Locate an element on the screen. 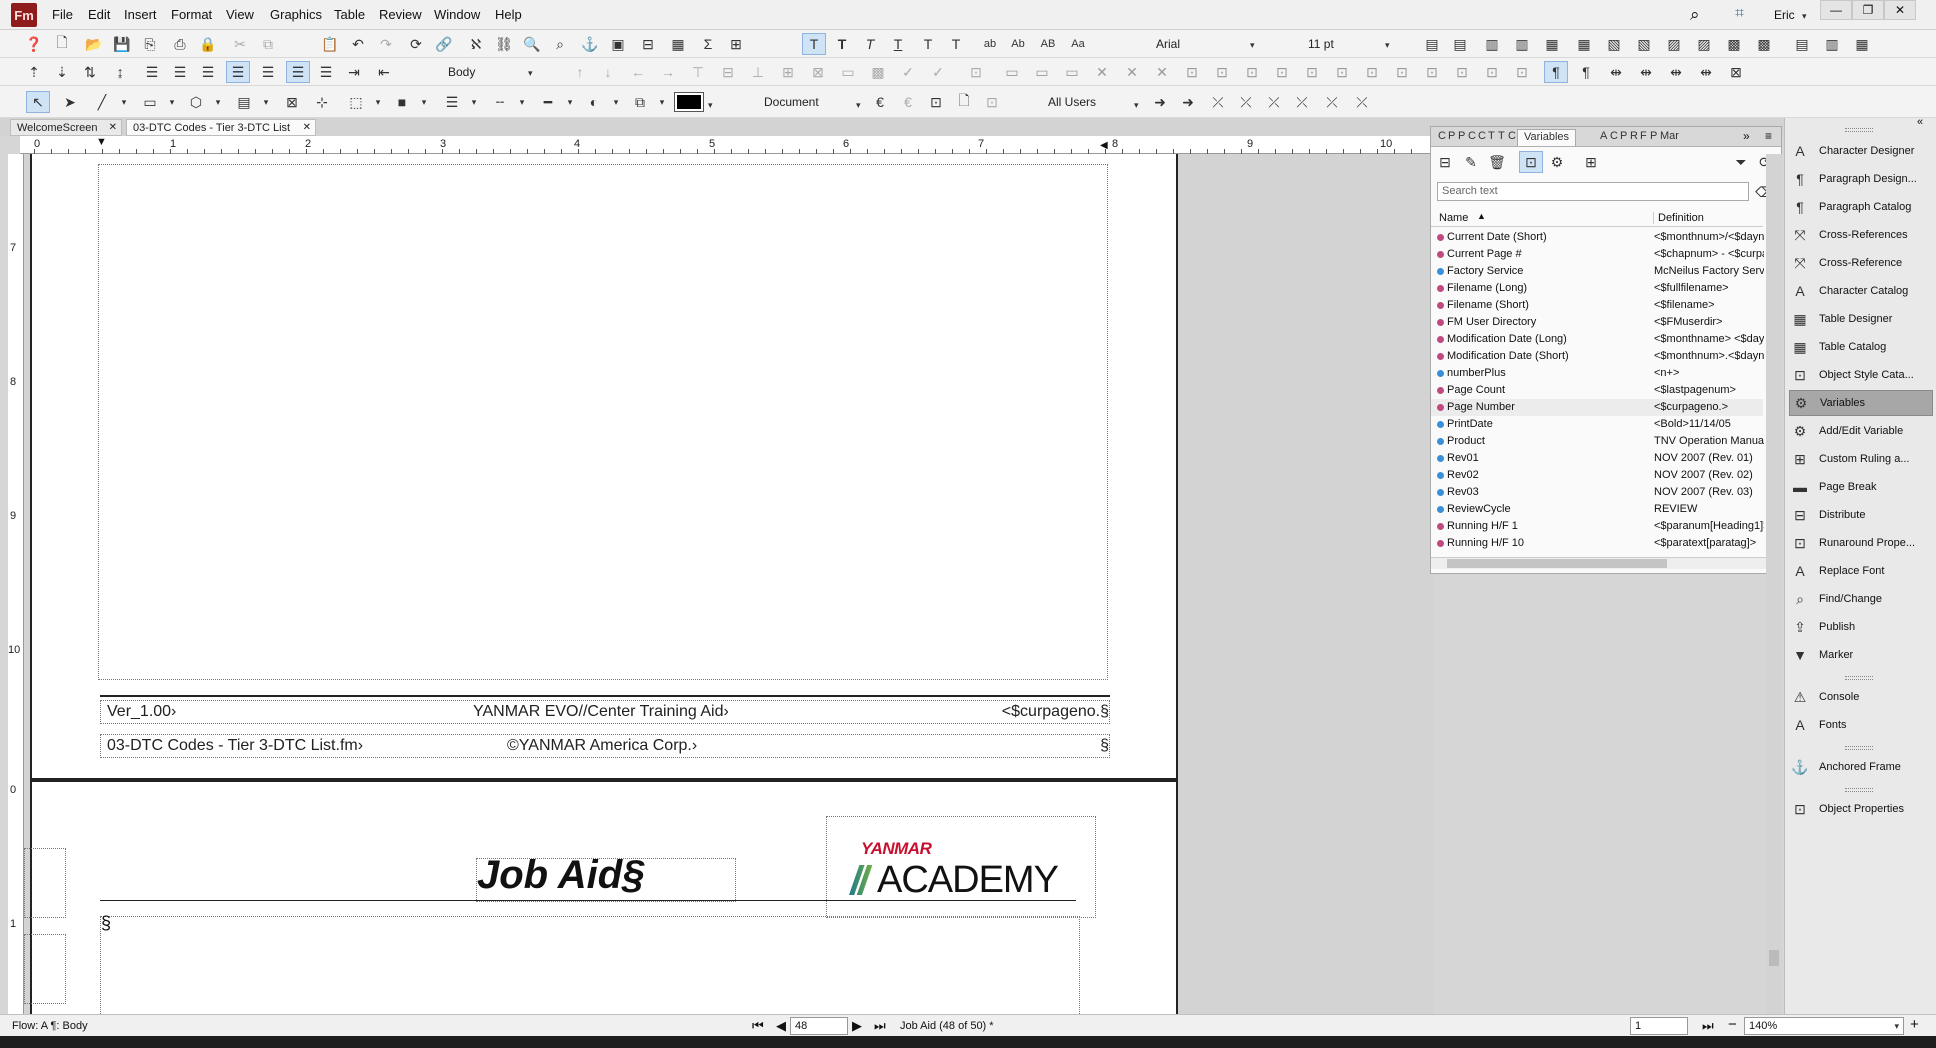  subscript-icon: T is located at coordinates (956, 44).